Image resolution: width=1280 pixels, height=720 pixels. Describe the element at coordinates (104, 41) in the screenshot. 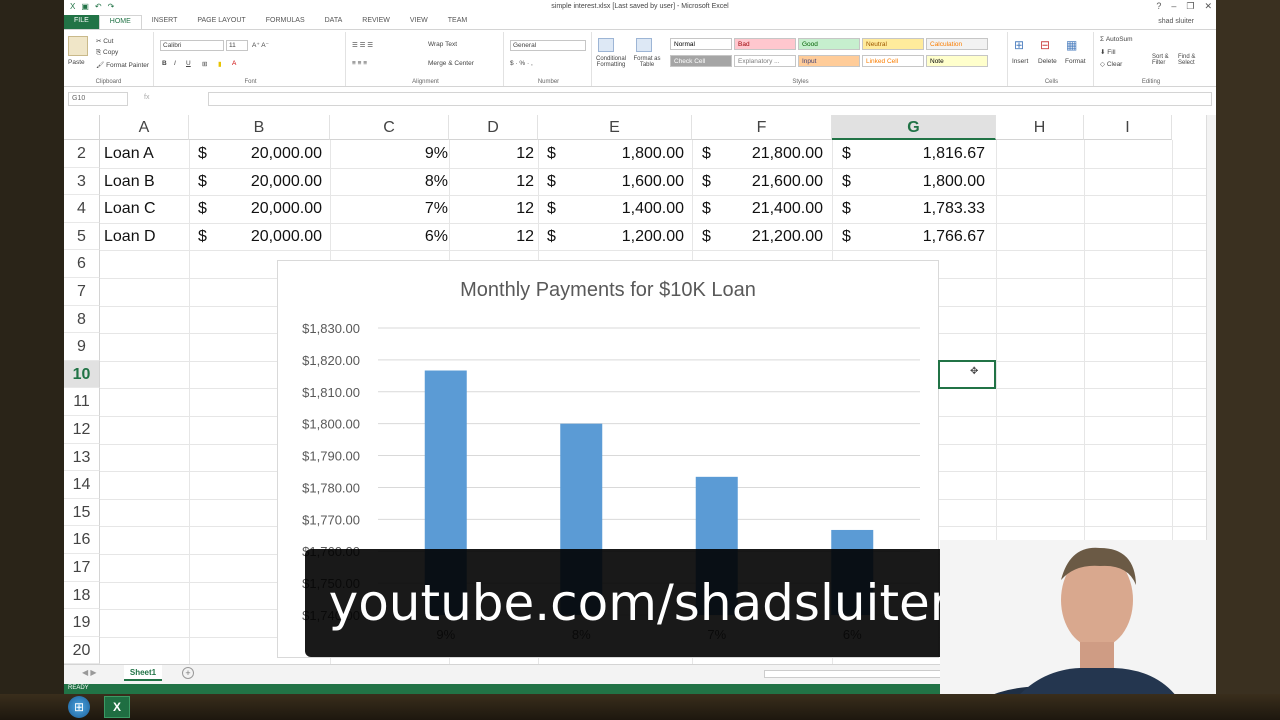

I see `cut-button: ✂ Cut` at that location.